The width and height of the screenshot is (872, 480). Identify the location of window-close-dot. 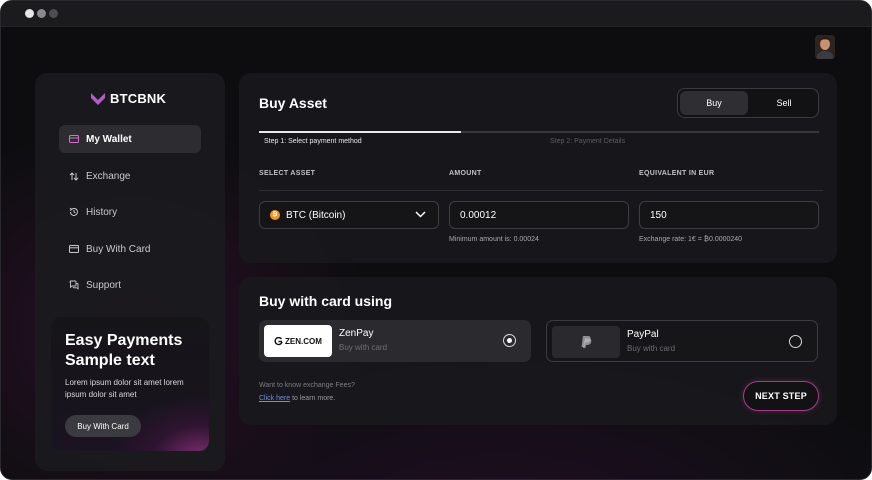
(29, 13).